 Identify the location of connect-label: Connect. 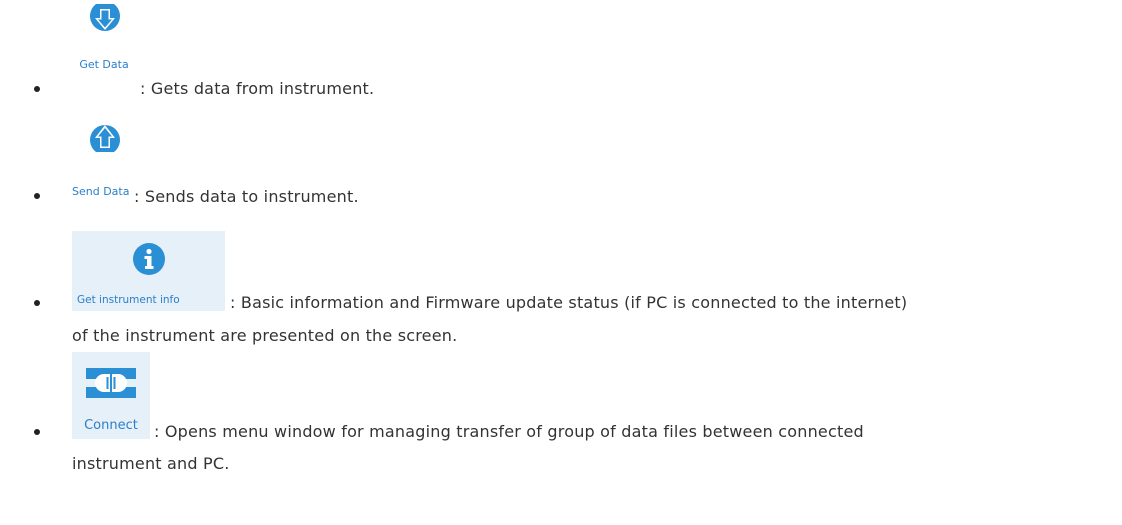
(111, 425).